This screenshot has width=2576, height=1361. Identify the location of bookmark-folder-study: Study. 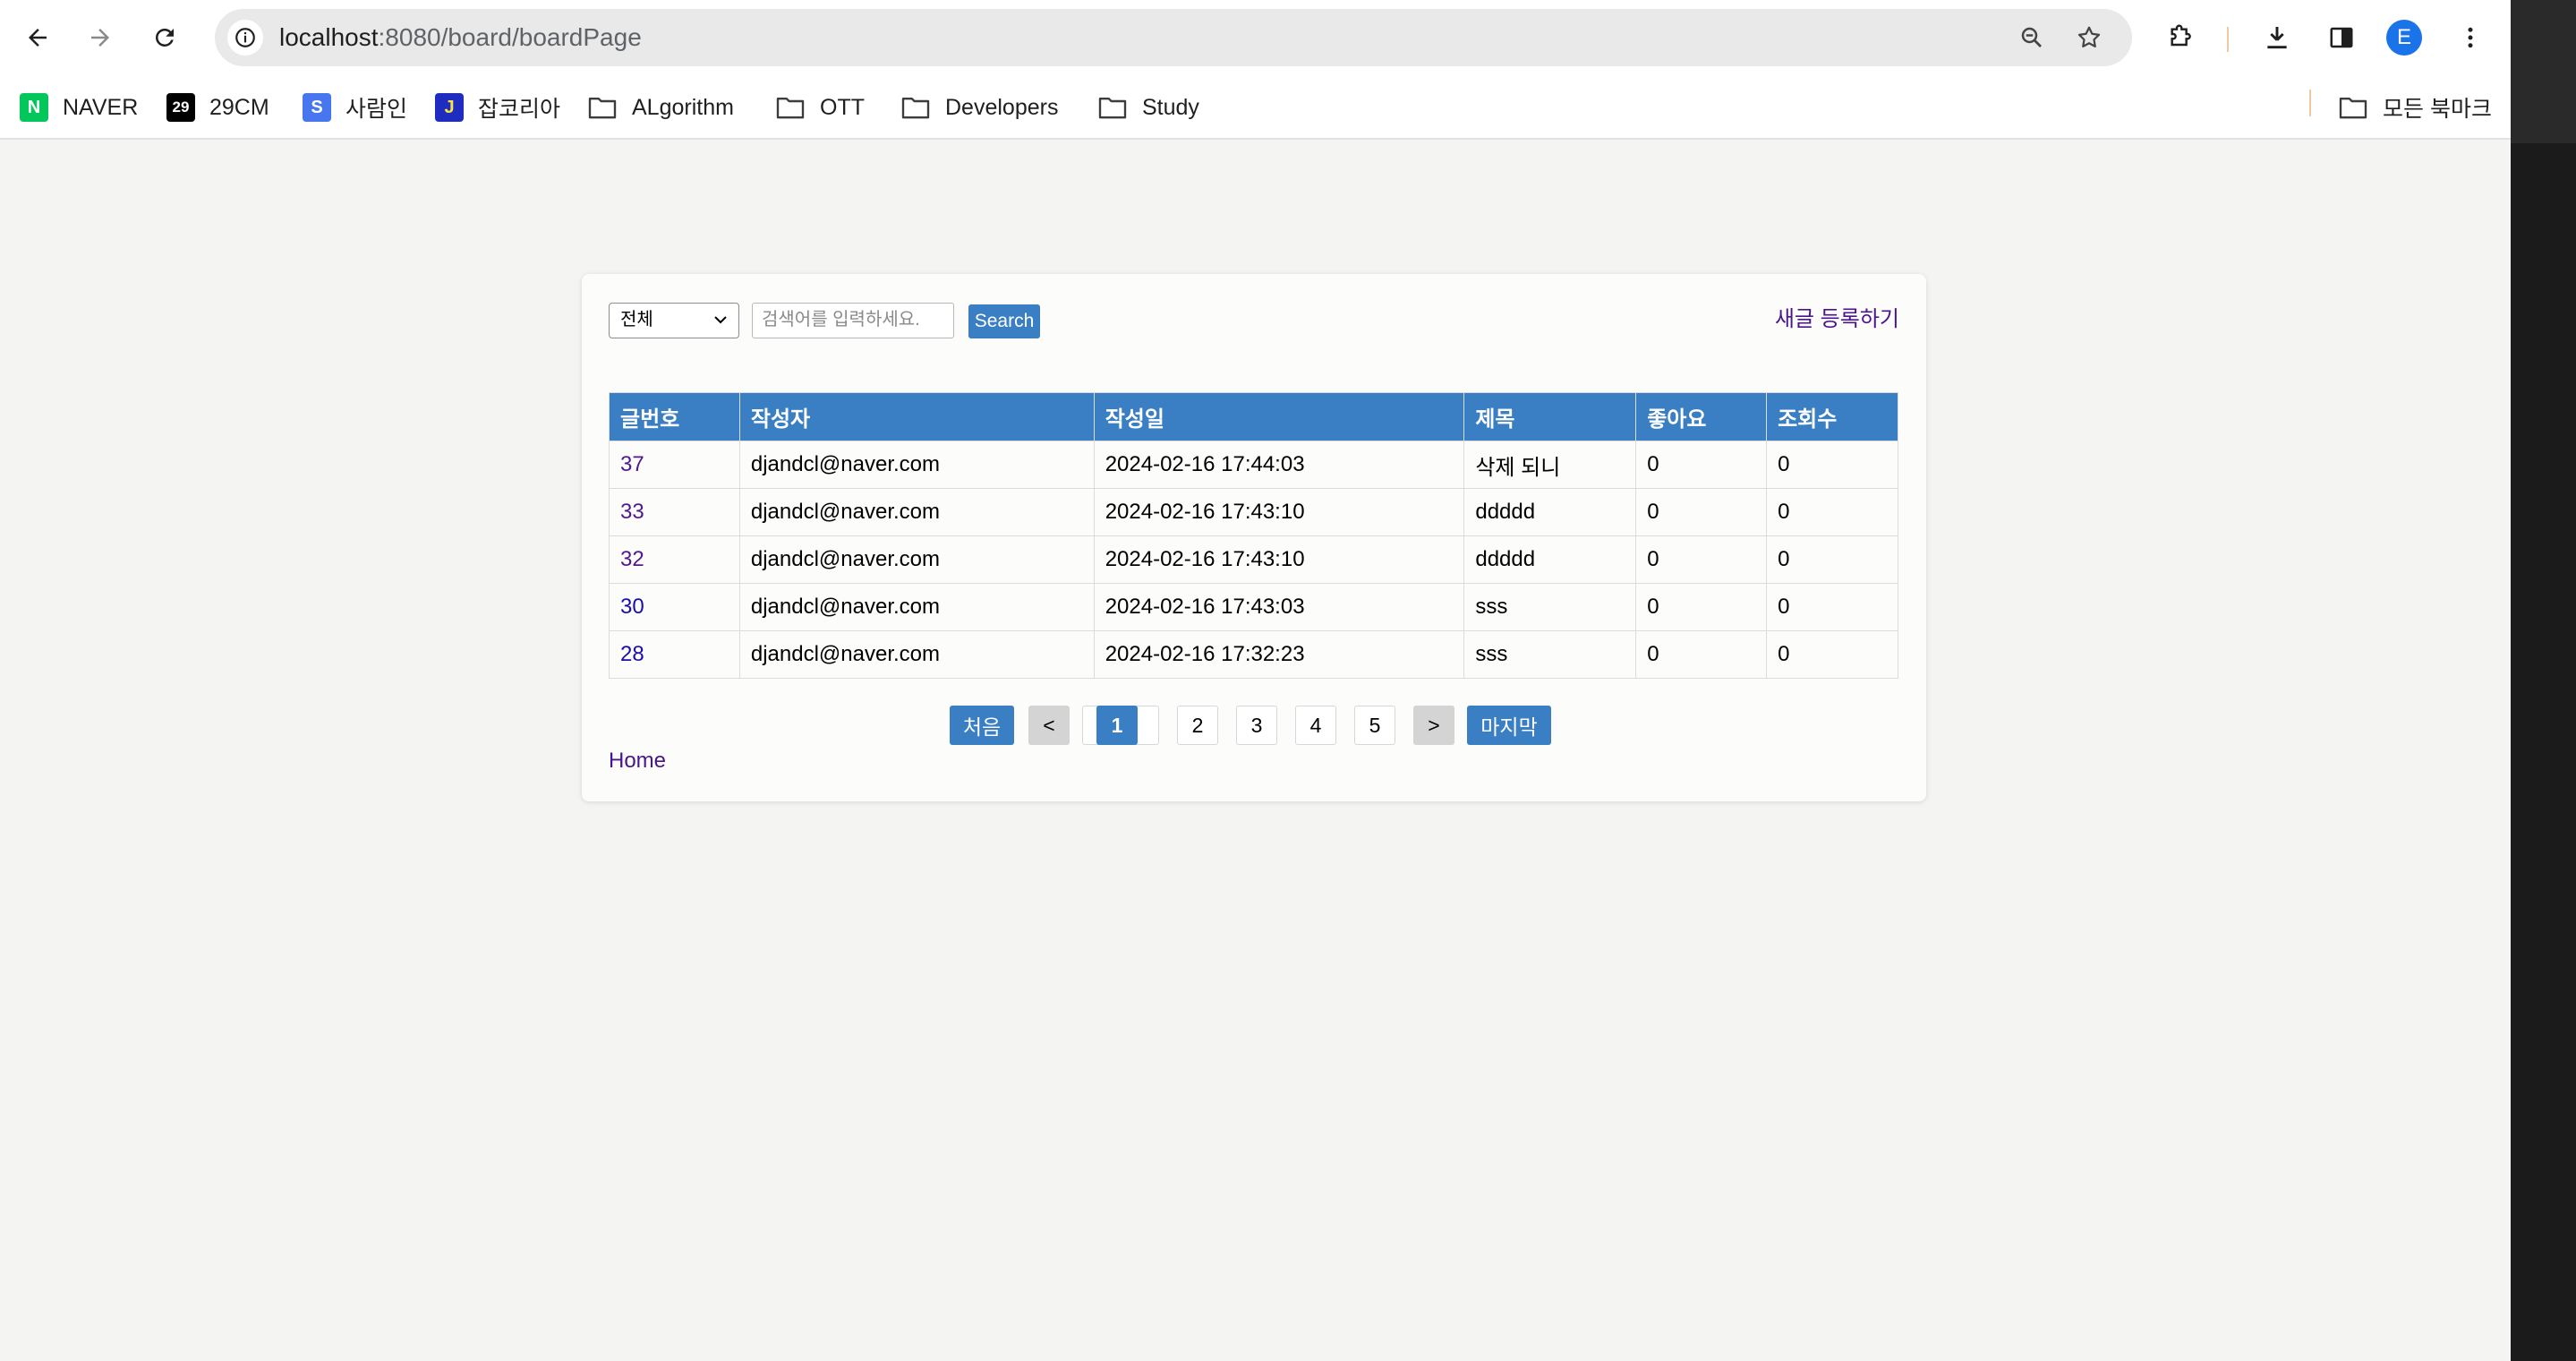
(1148, 107).